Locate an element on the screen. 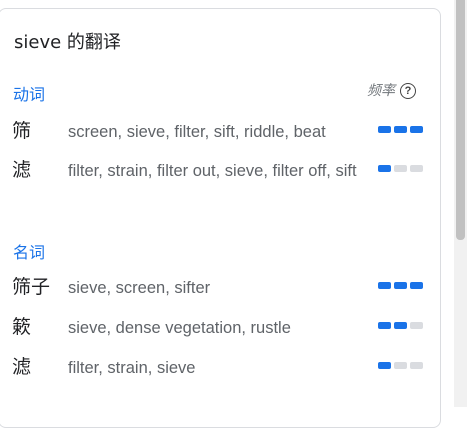 The width and height of the screenshot is (467, 428). synonym-list: filter, strain, sieve is located at coordinates (215, 368).